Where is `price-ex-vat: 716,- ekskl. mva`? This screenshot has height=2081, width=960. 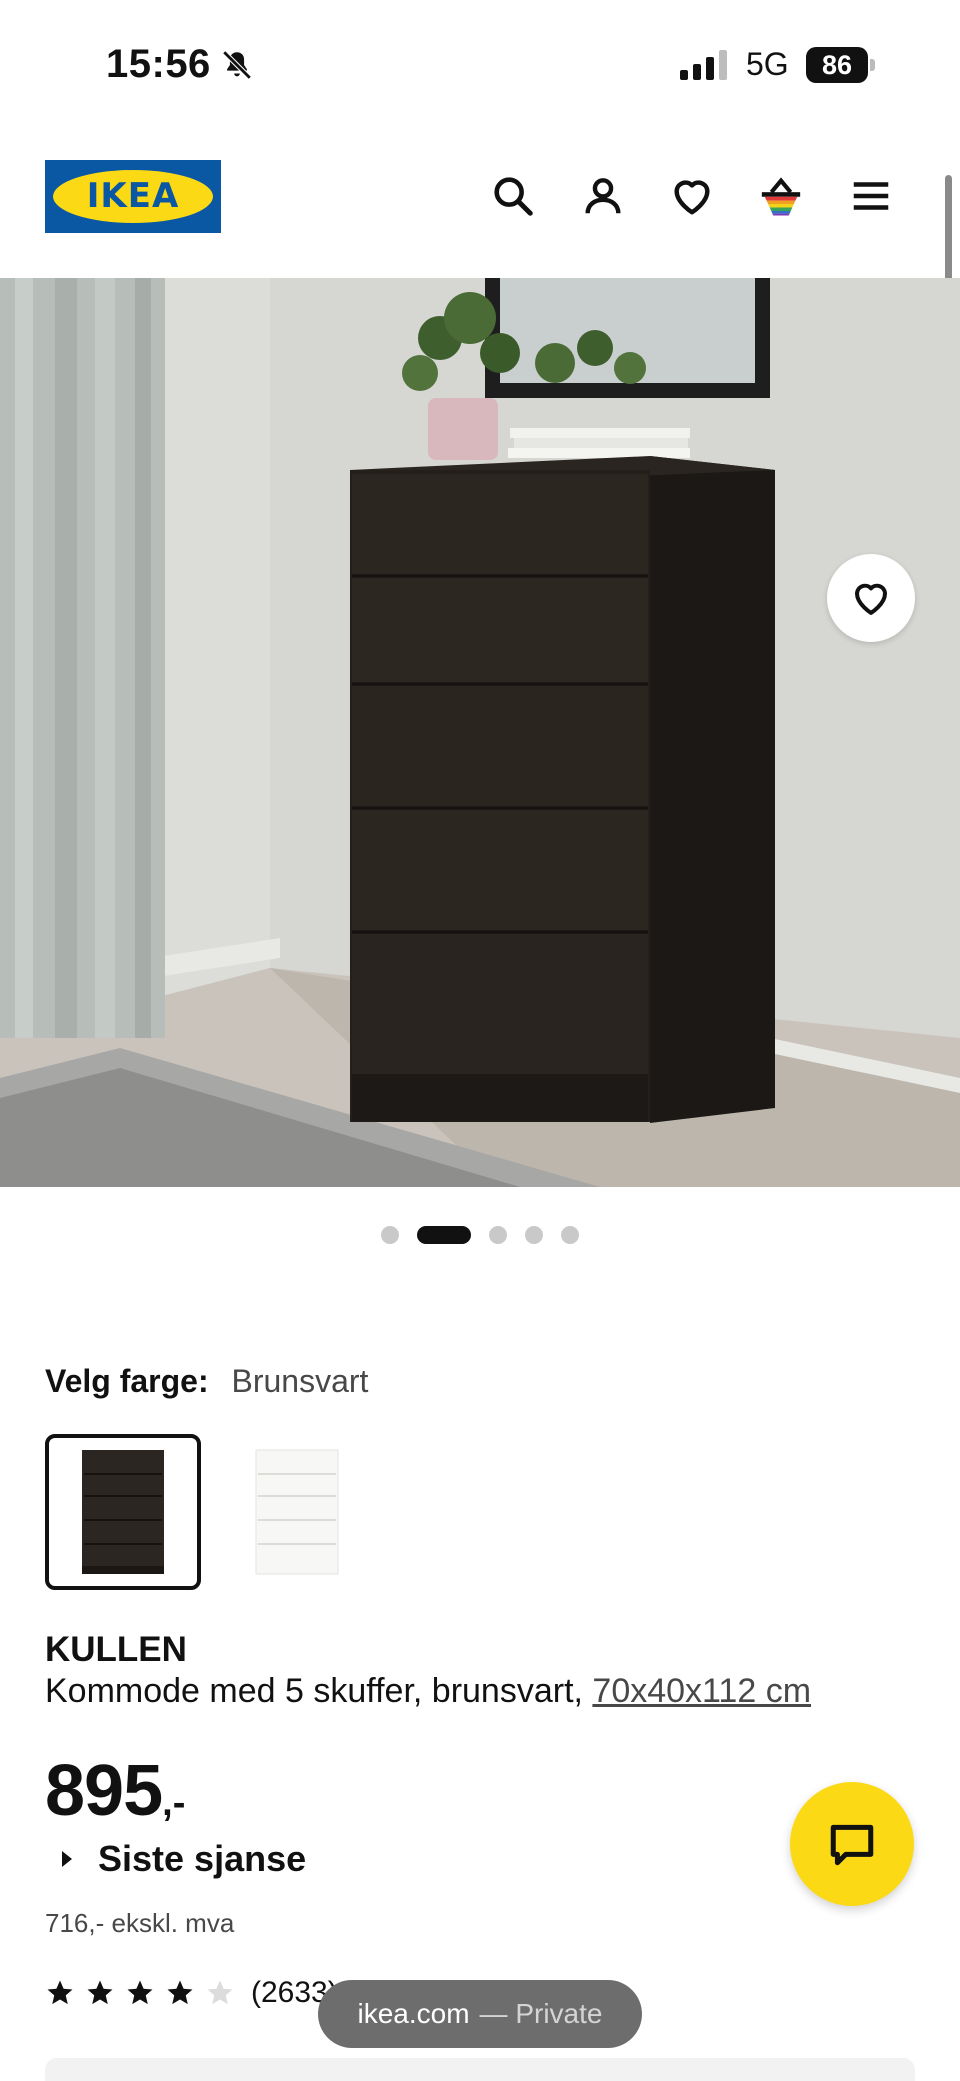
price-ex-vat: 716,- ekskl. mva is located at coordinates (140, 1923).